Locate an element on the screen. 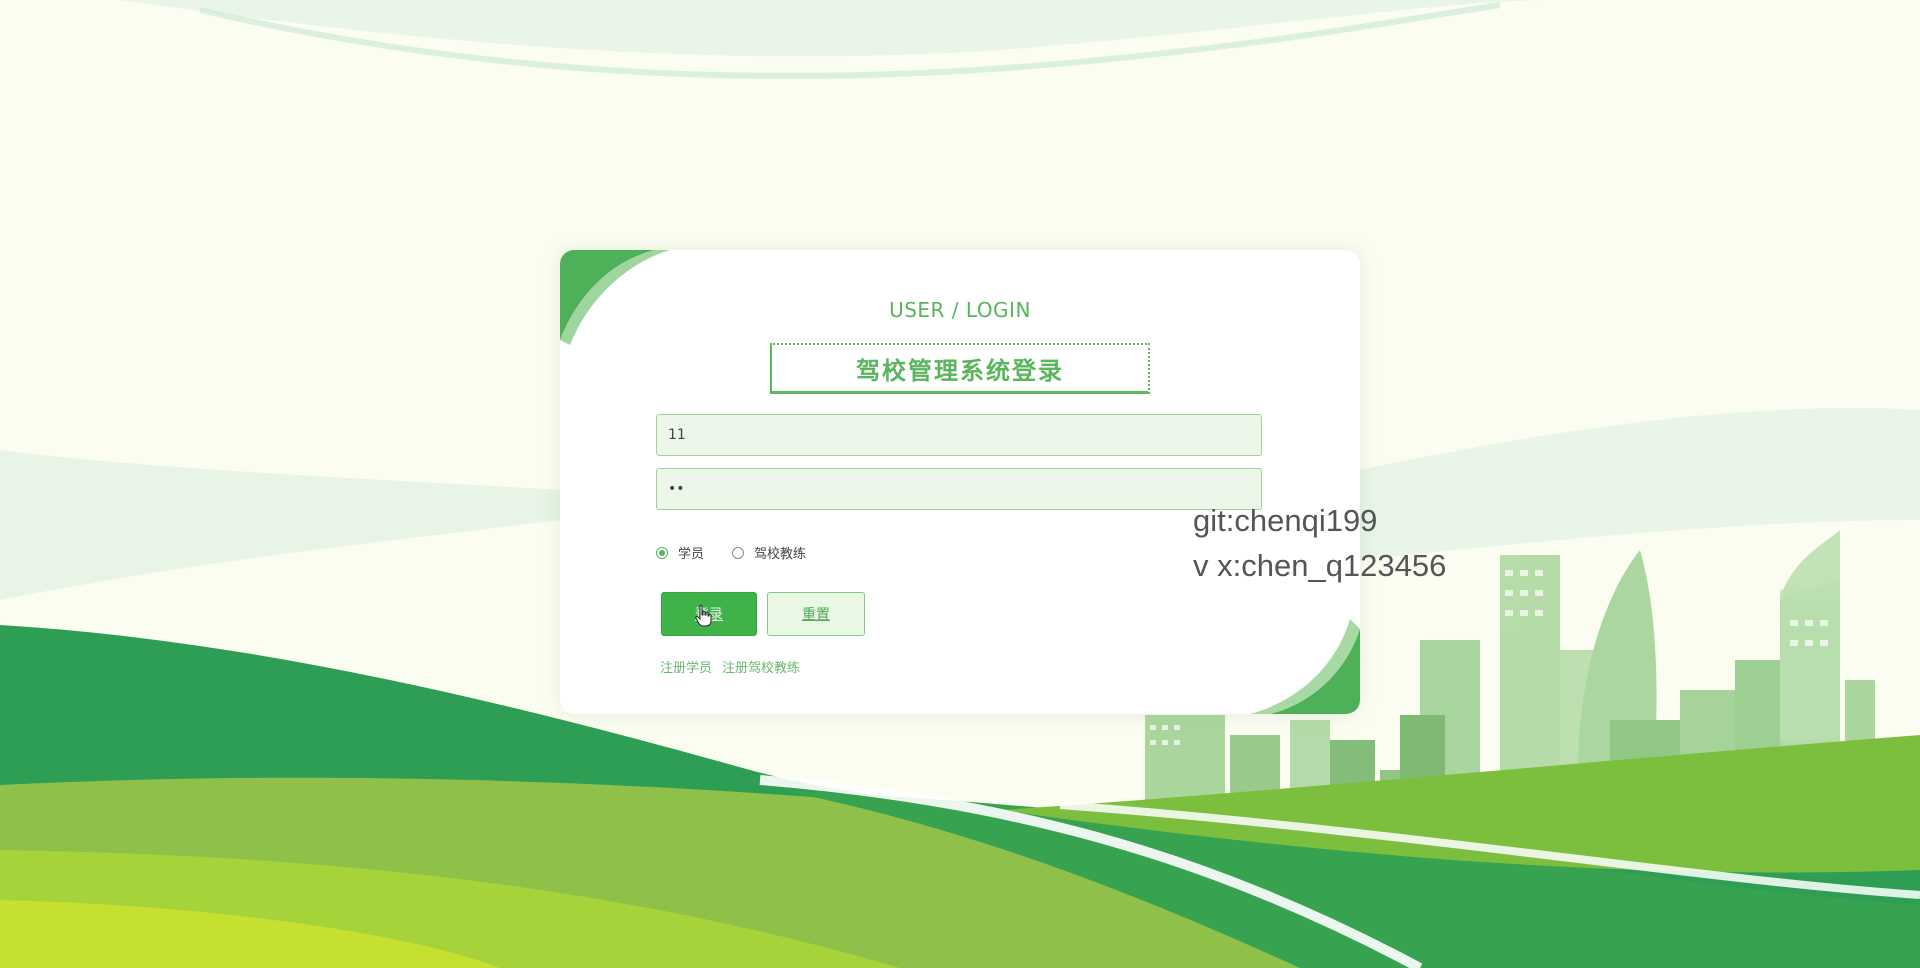  page-title-text: 驾校管理系统登录 is located at coordinates (960, 370).